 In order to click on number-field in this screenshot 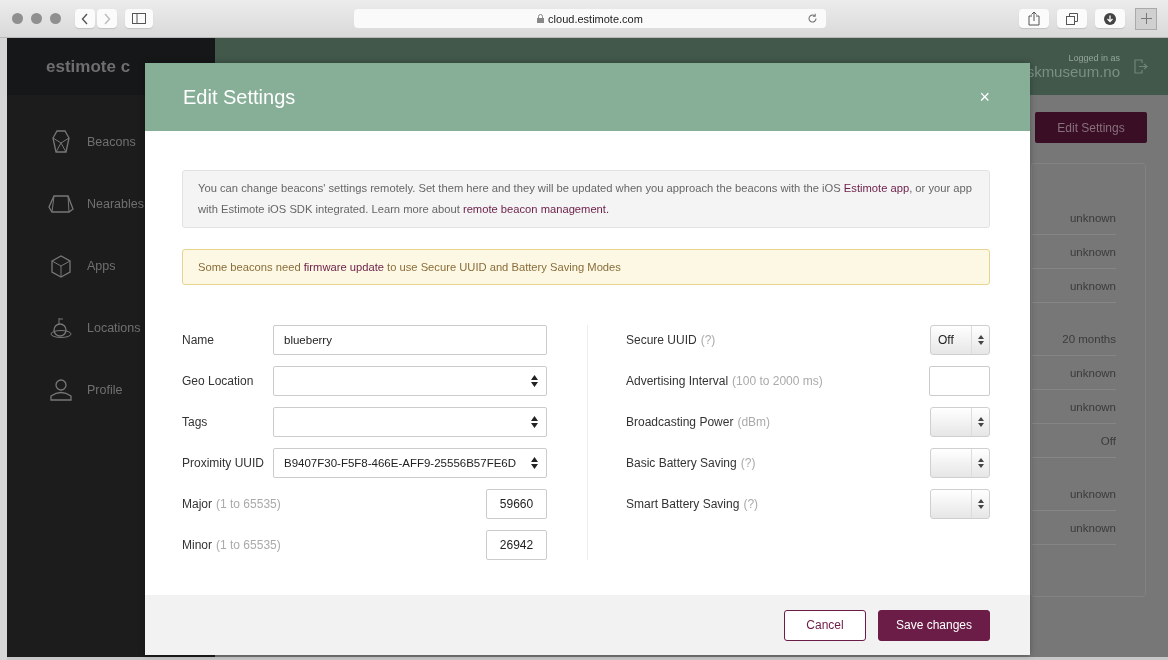, I will do `click(959, 381)`.